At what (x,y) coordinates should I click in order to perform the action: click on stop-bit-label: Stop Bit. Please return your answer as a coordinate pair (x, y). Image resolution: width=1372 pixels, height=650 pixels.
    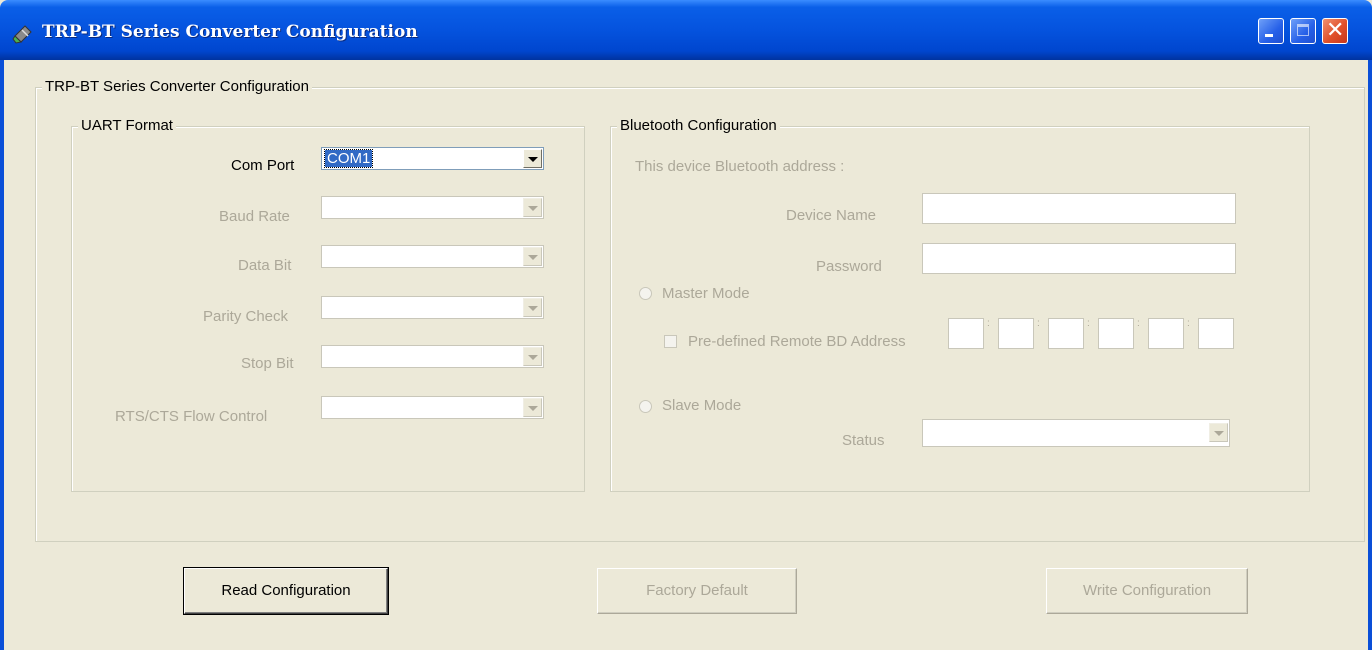
    Looking at the image, I should click on (267, 363).